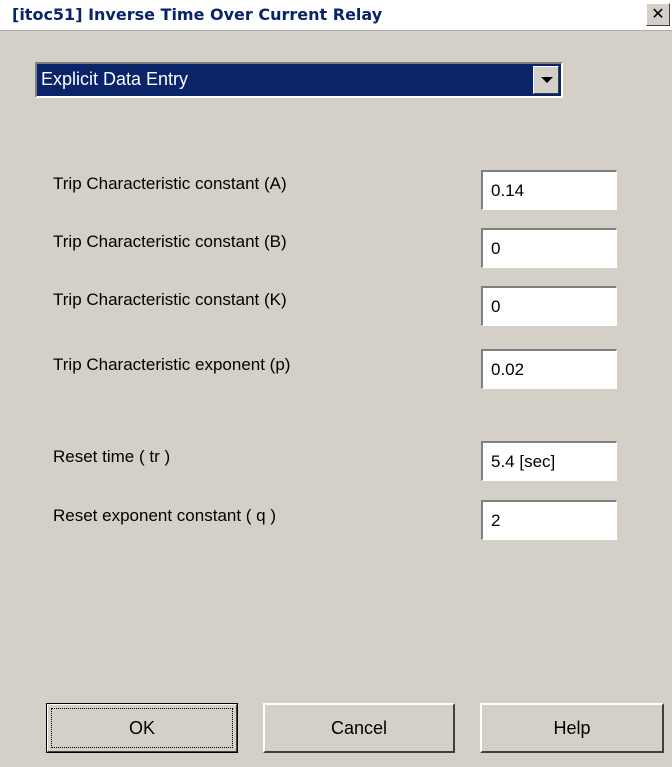 The image size is (672, 767). I want to click on const-k-field, so click(549, 306).